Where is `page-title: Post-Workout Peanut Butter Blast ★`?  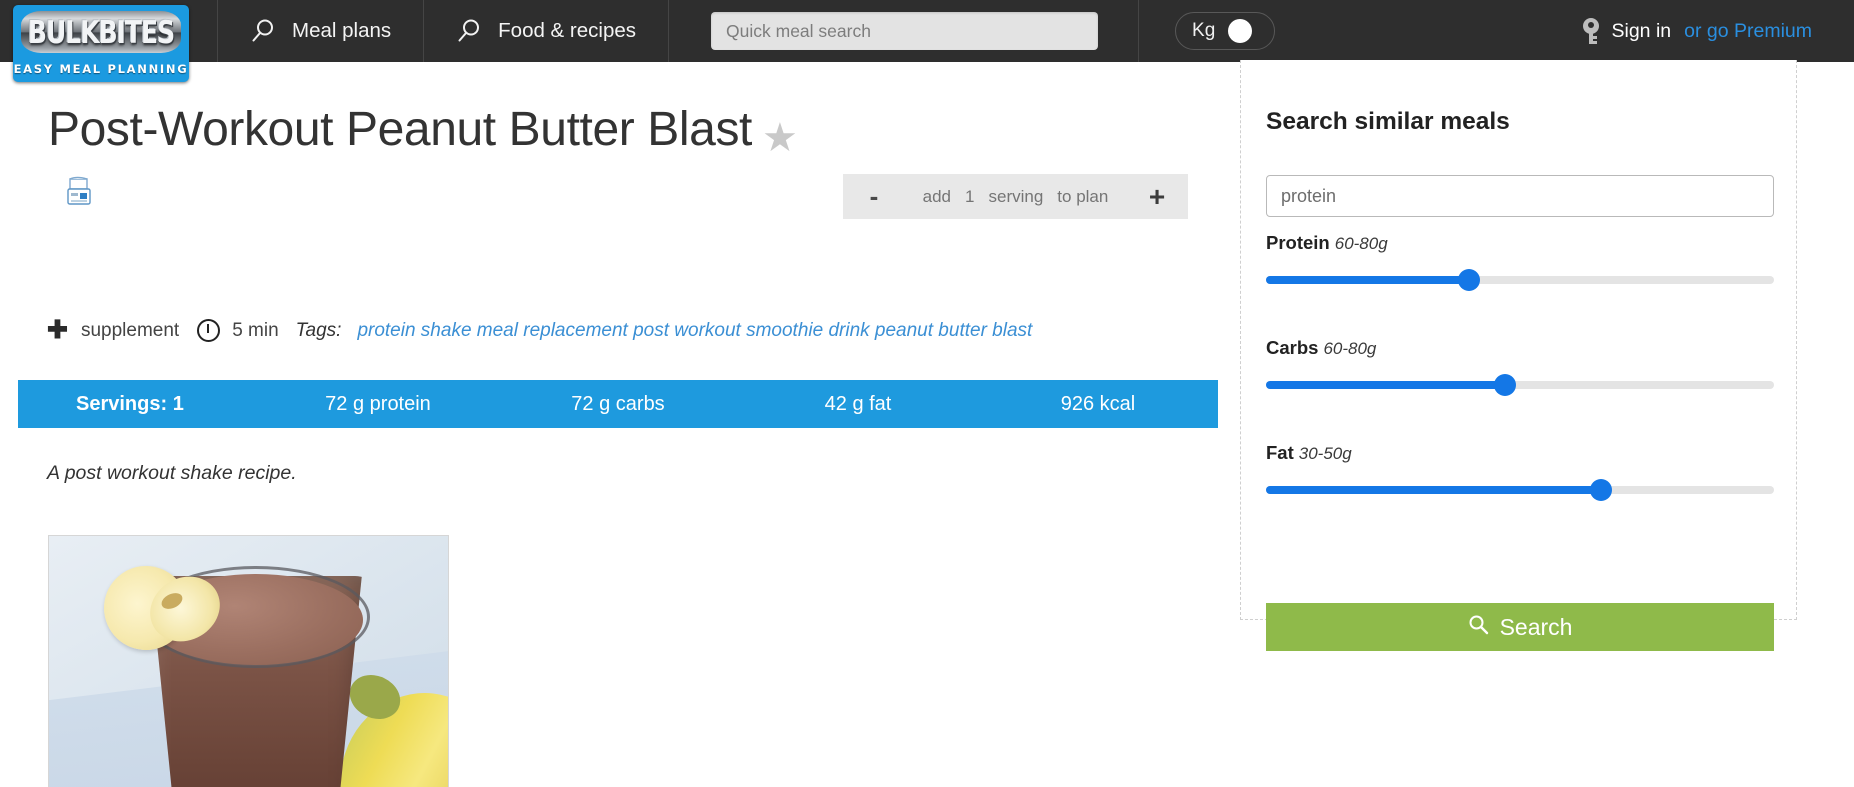 page-title: Post-Workout Peanut Butter Blast ★ is located at coordinates (428, 158).